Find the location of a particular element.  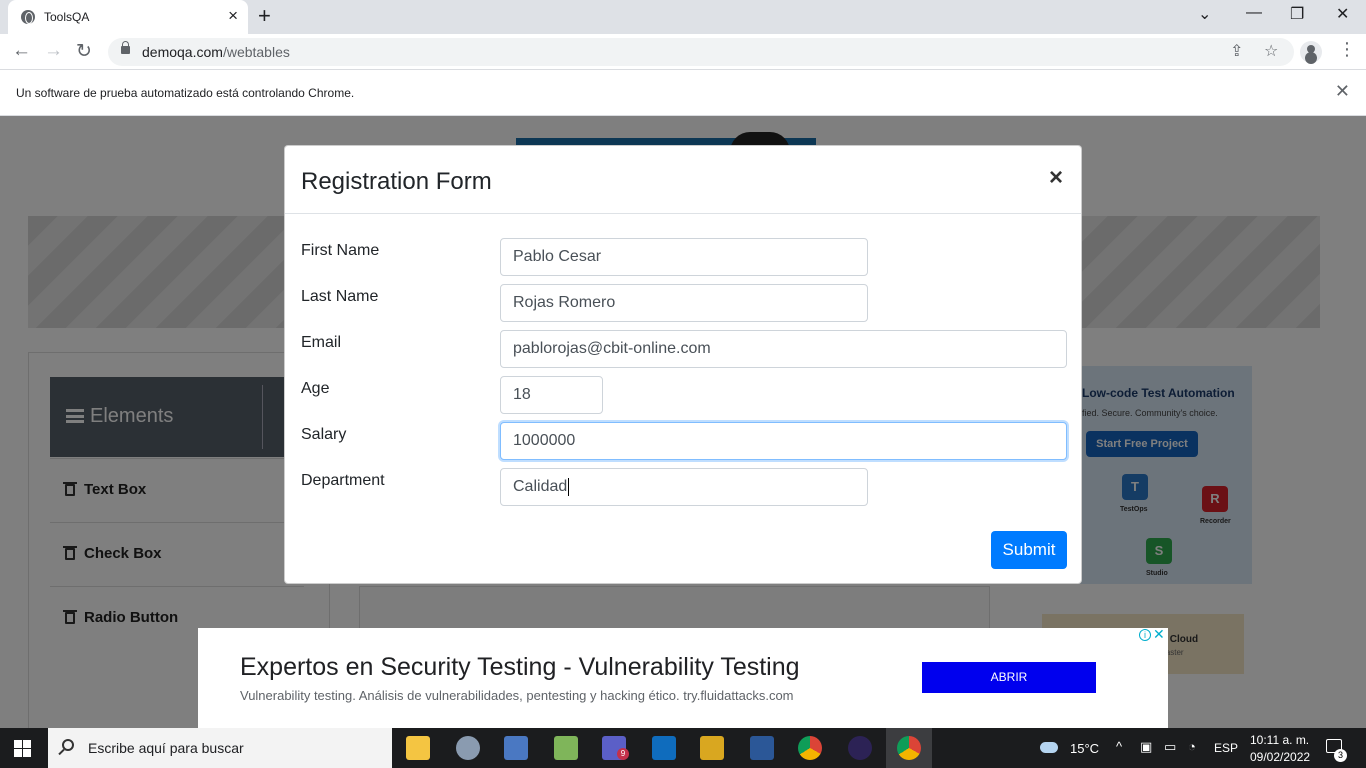

minimize-icon: — is located at coordinates (1254, 13).